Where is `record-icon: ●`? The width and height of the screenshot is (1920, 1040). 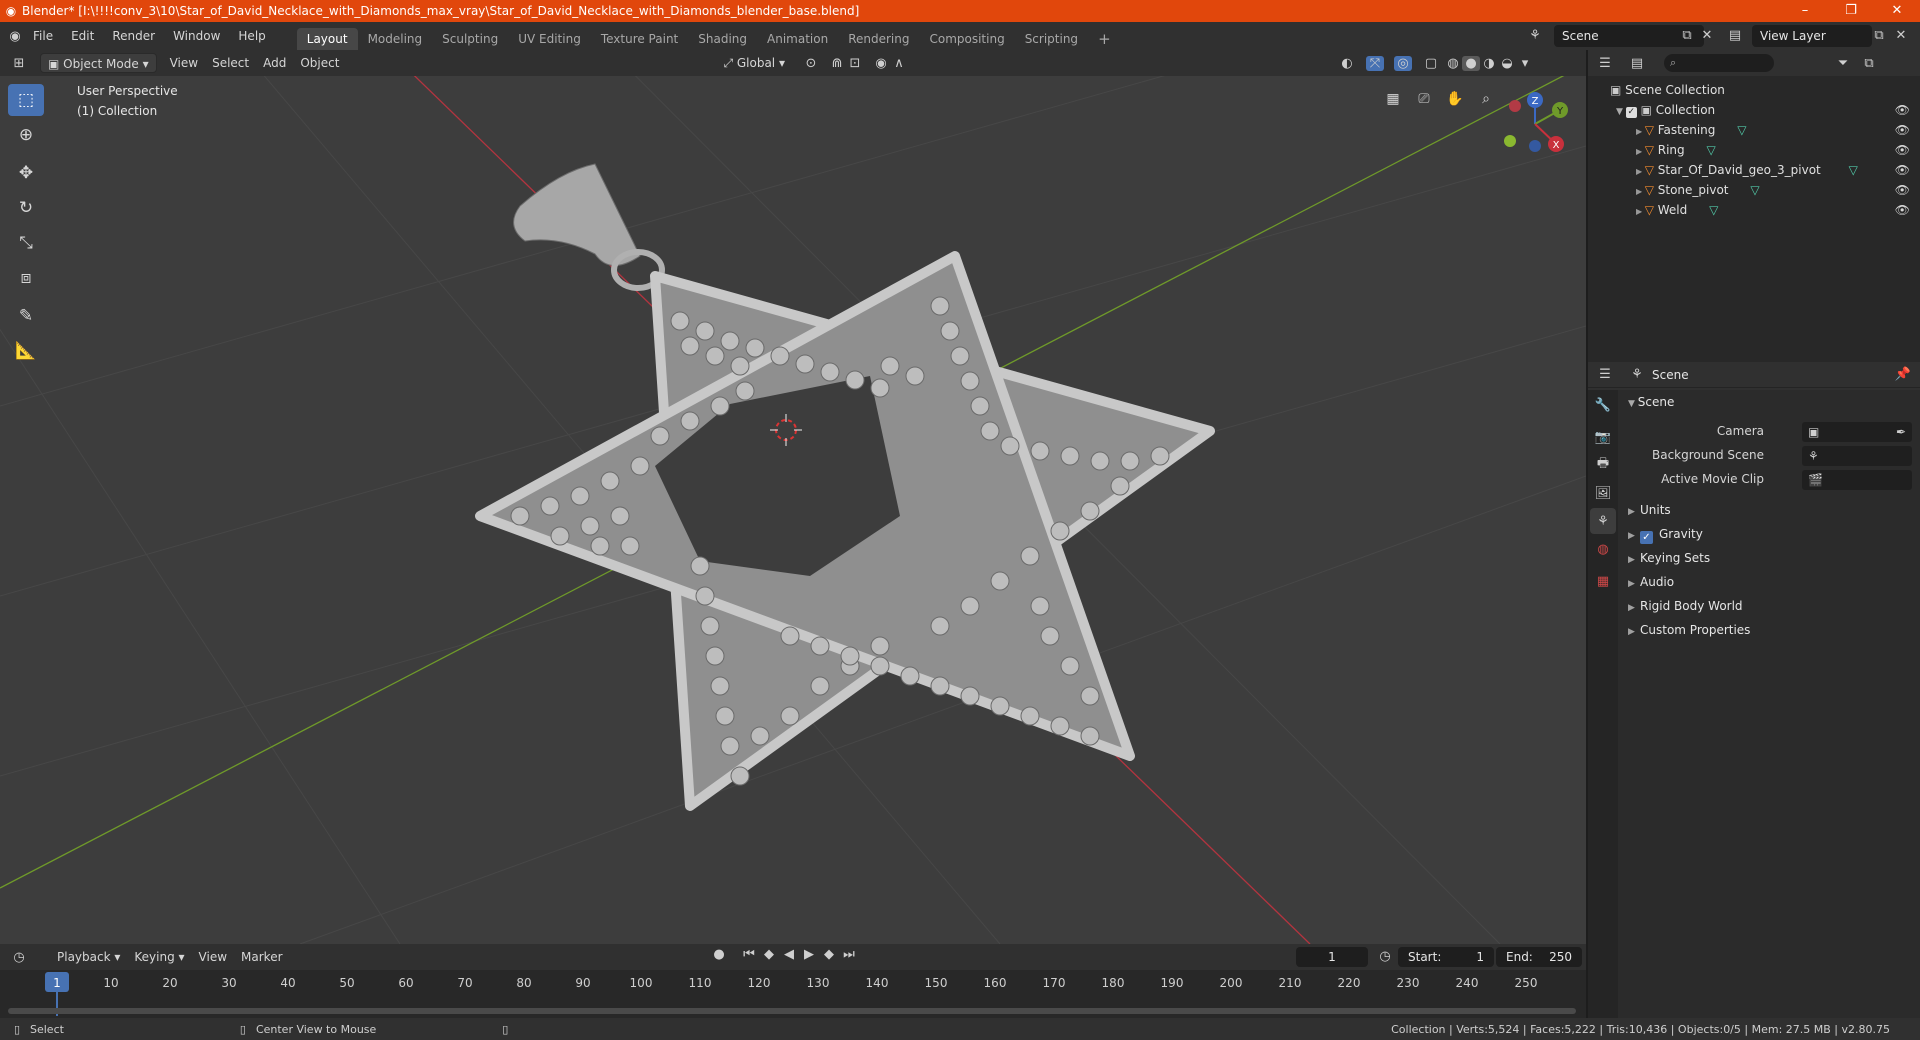
record-icon: ● is located at coordinates (719, 954).